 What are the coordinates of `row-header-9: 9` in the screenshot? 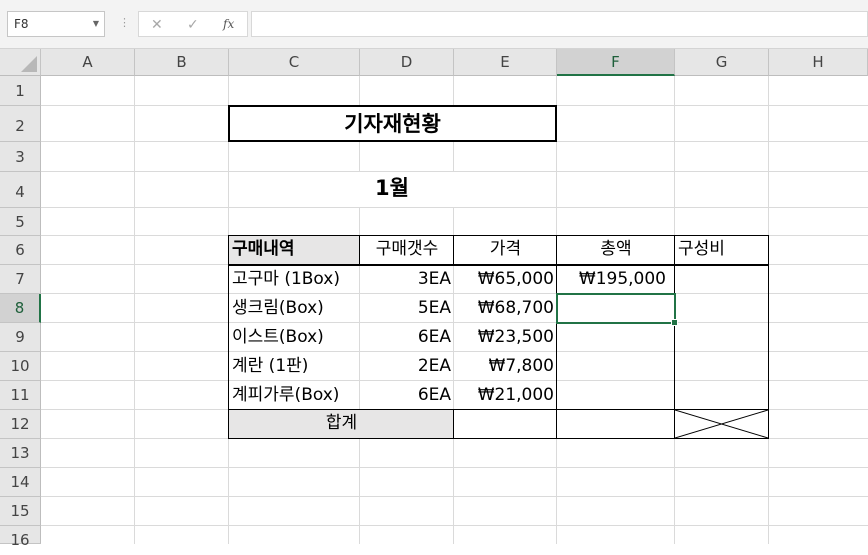 It's located at (20, 337).